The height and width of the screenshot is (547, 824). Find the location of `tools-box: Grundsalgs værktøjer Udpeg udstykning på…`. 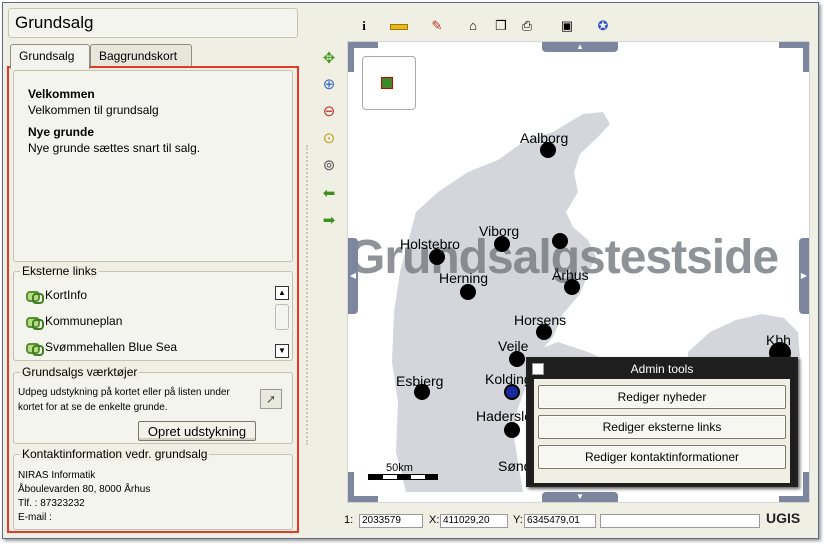

tools-box: Grundsalgs værktøjer Udpeg udstykning på… is located at coordinates (153, 404).